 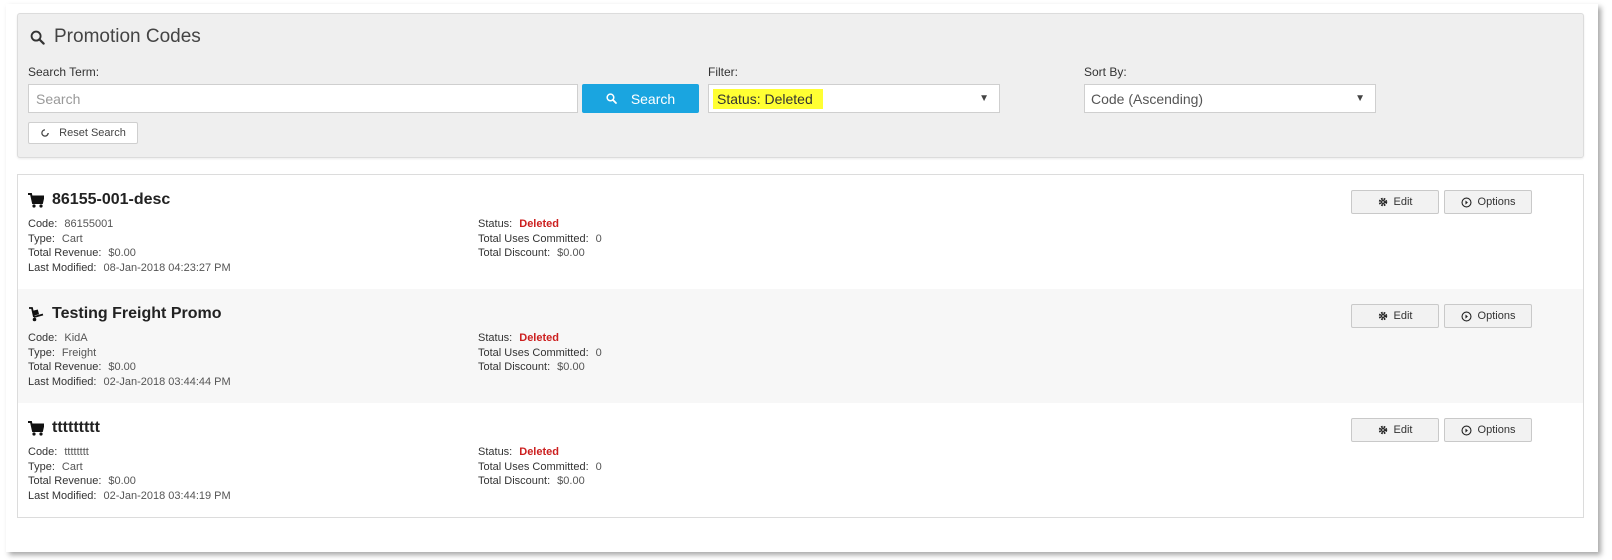 What do you see at coordinates (167, 267) in the screenshot?
I see `promotion-last-modified: 08-Jan-2018 04:23:27 PM` at bounding box center [167, 267].